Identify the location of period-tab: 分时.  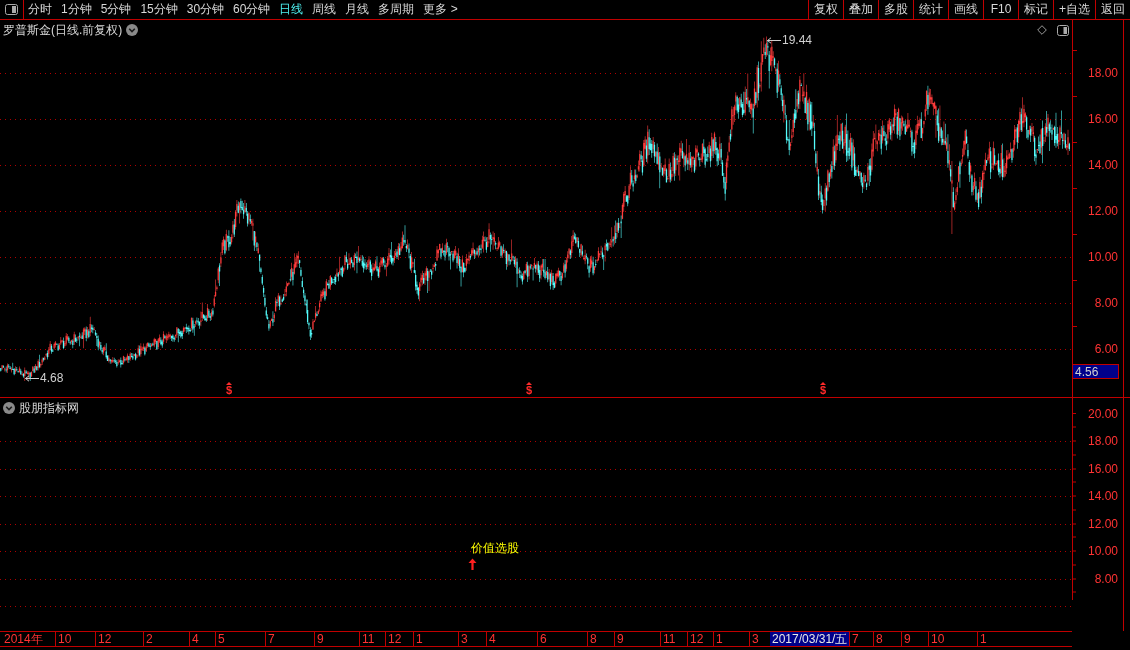
(38, 9).